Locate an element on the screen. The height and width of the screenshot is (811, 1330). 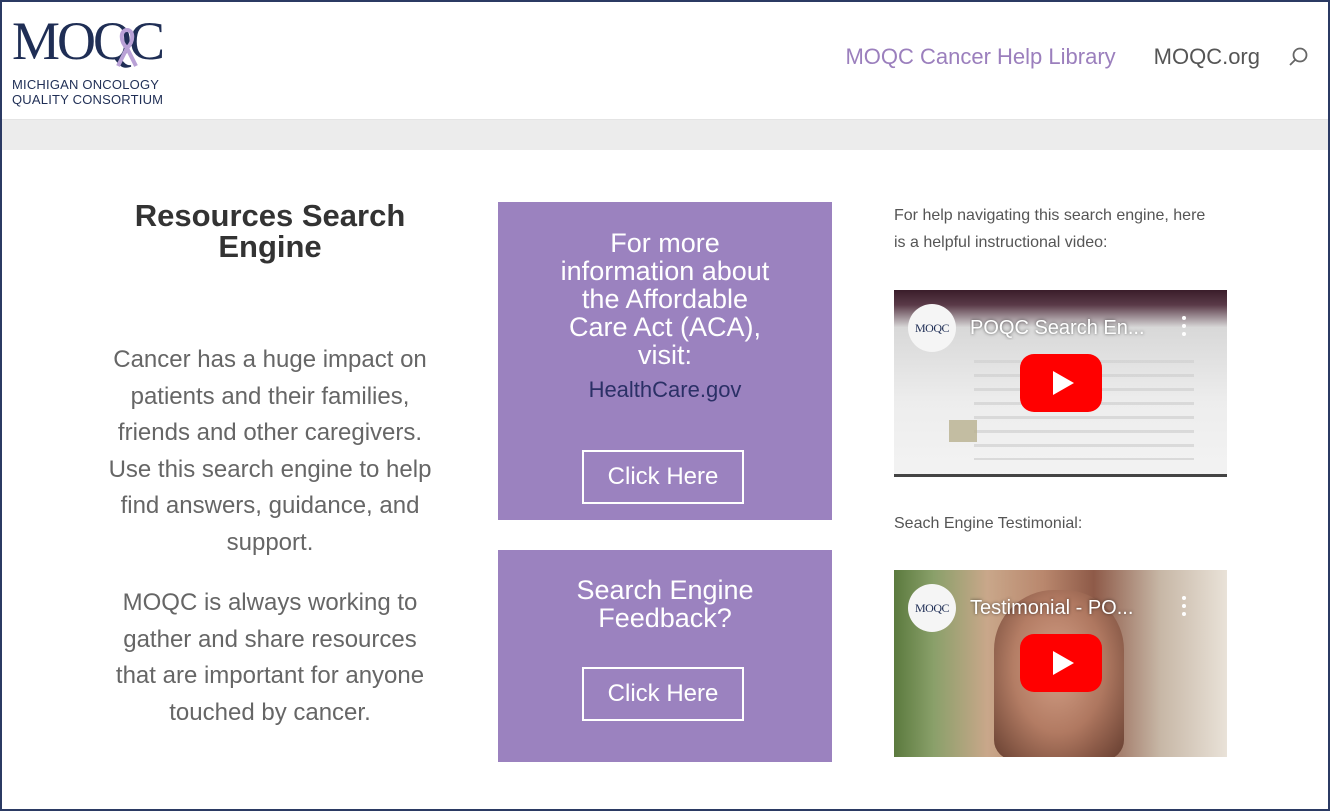
aca-click-here-button: Click Here is located at coordinates (663, 477).